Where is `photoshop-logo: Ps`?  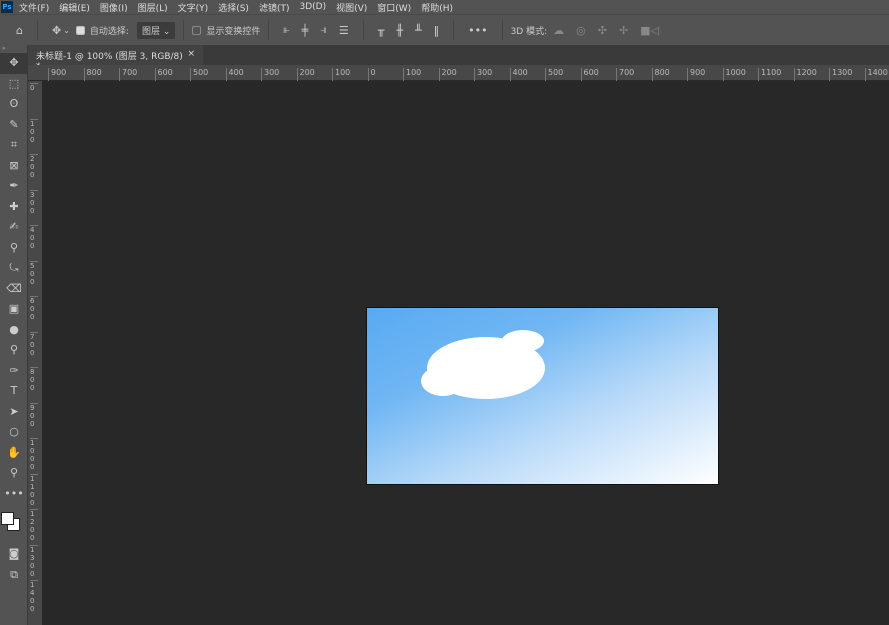
photoshop-logo: Ps is located at coordinates (7, 7).